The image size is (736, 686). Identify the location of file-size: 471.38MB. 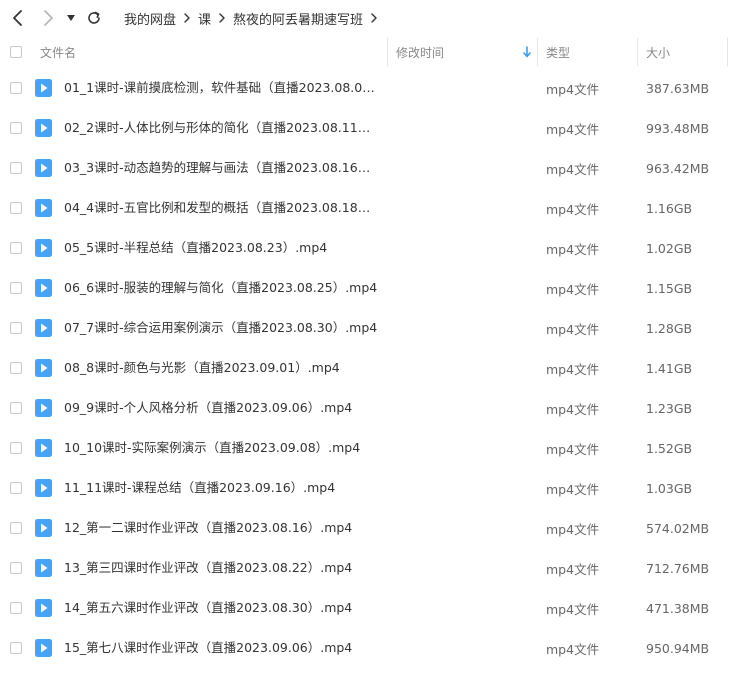
(678, 608).